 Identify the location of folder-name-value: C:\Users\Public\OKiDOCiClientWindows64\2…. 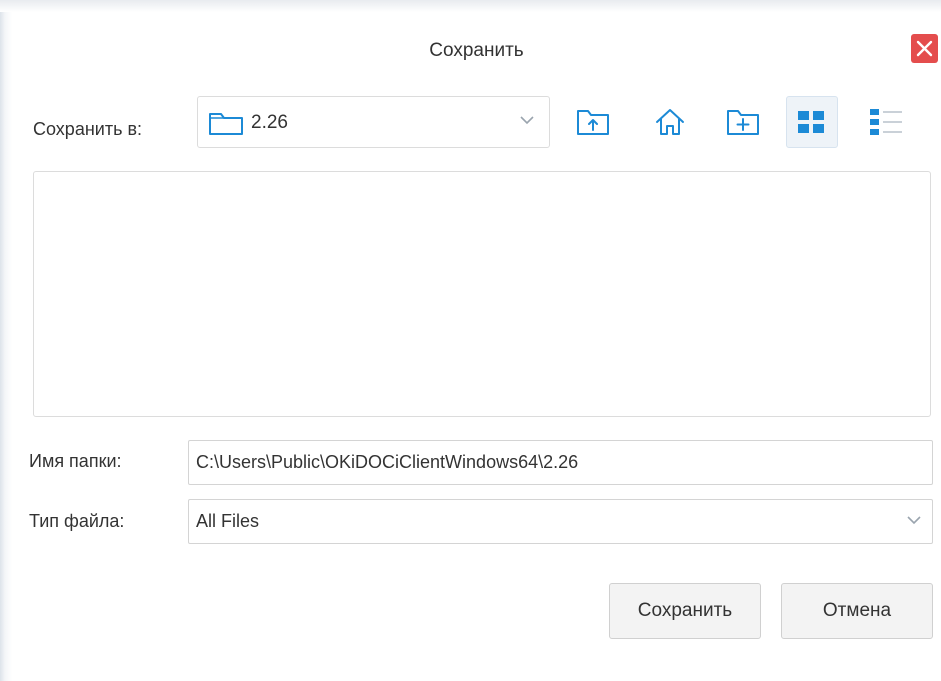
(387, 462).